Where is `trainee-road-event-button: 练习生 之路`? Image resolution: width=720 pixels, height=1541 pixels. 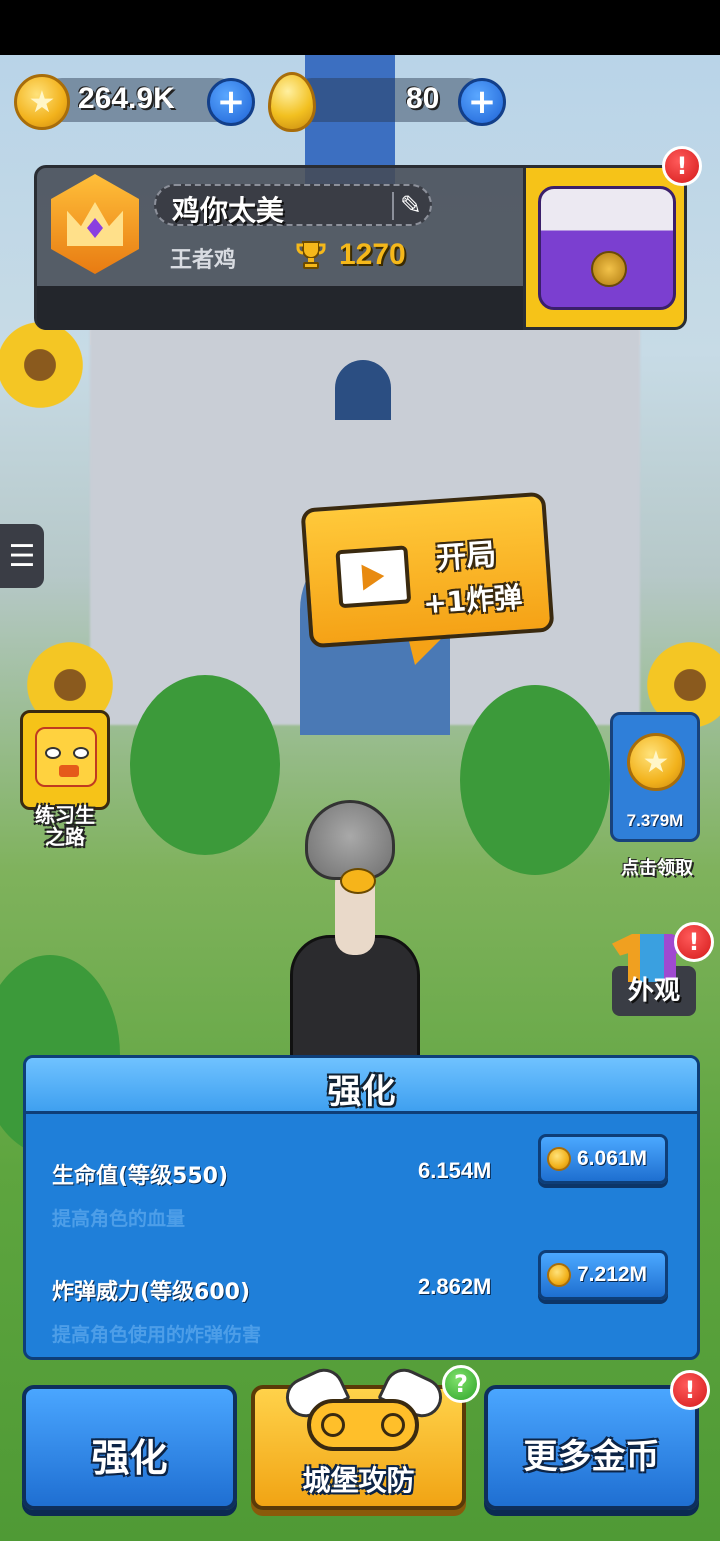 trainee-road-event-button: 练习生 之路 is located at coordinates (65, 780).